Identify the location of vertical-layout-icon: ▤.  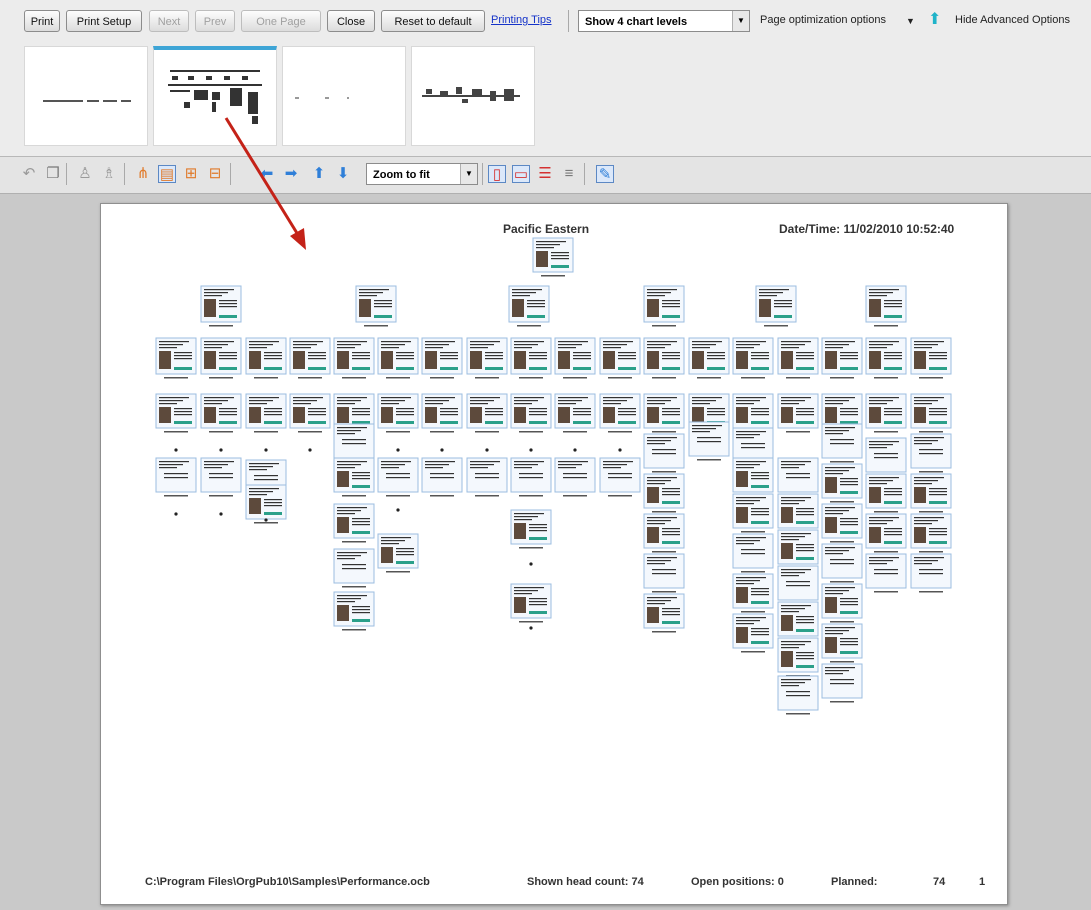
(167, 174).